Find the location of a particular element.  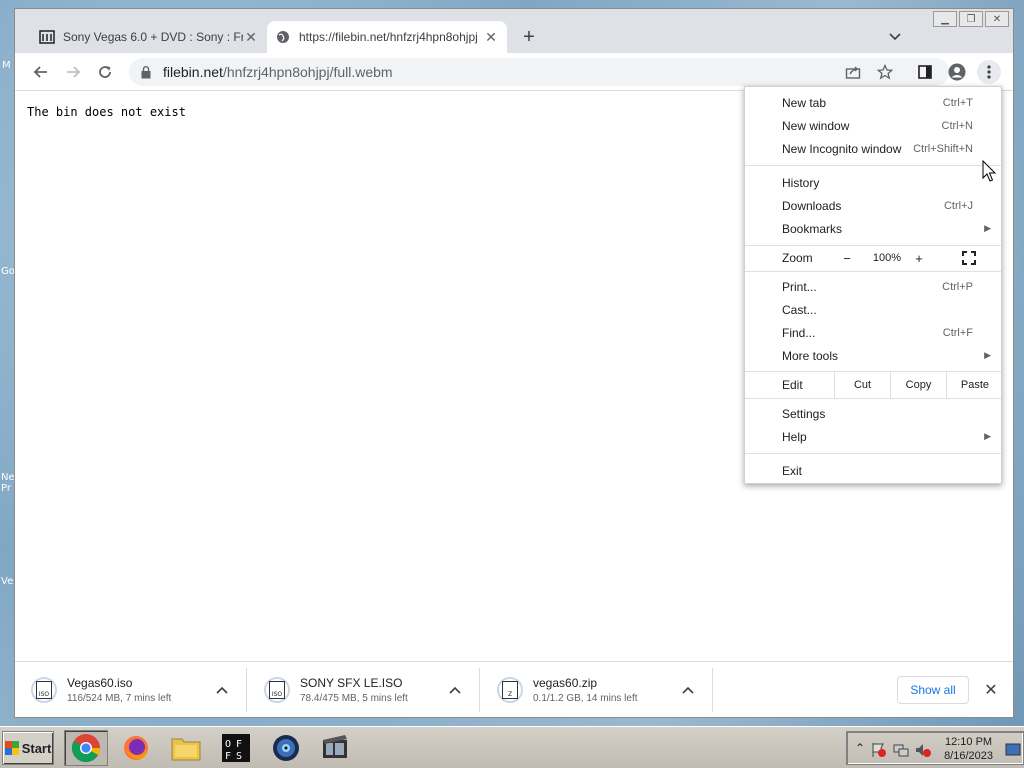

flag-warning-icon is located at coordinates (879, 750).